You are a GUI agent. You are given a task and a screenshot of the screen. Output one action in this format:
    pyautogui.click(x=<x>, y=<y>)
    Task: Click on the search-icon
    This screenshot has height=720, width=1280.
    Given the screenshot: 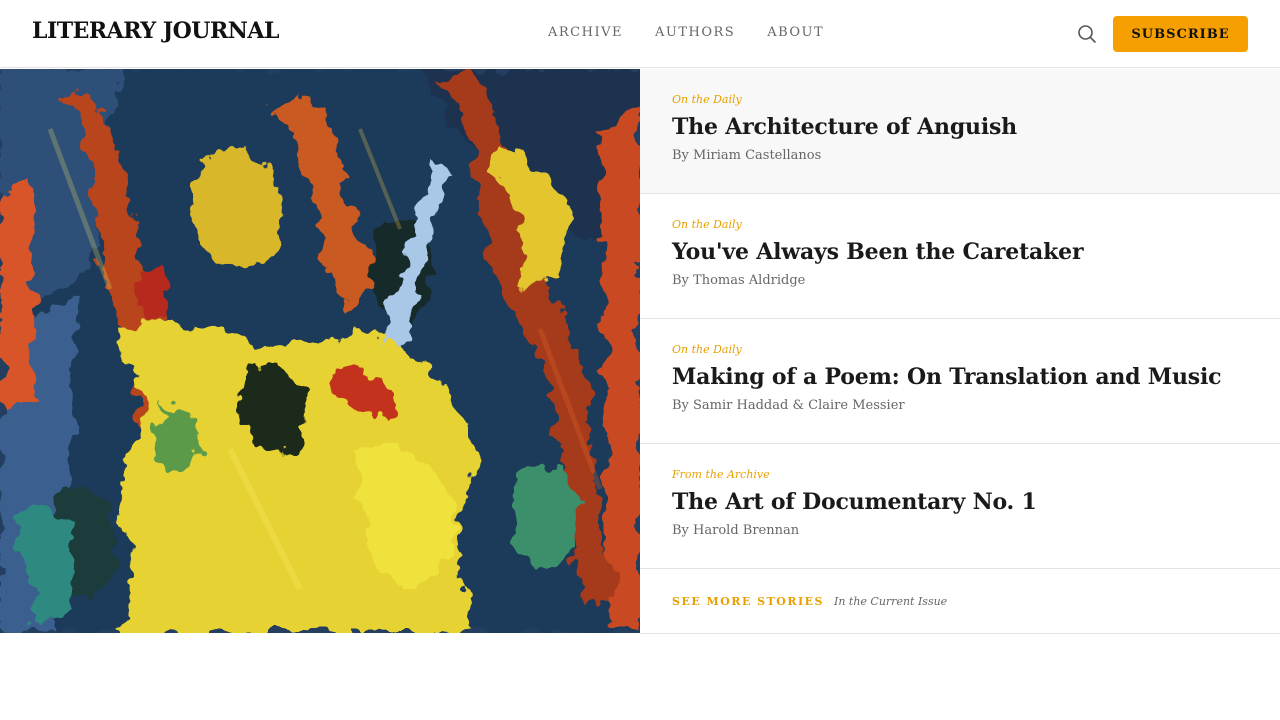 What is the action you would take?
    pyautogui.click(x=1087, y=34)
    